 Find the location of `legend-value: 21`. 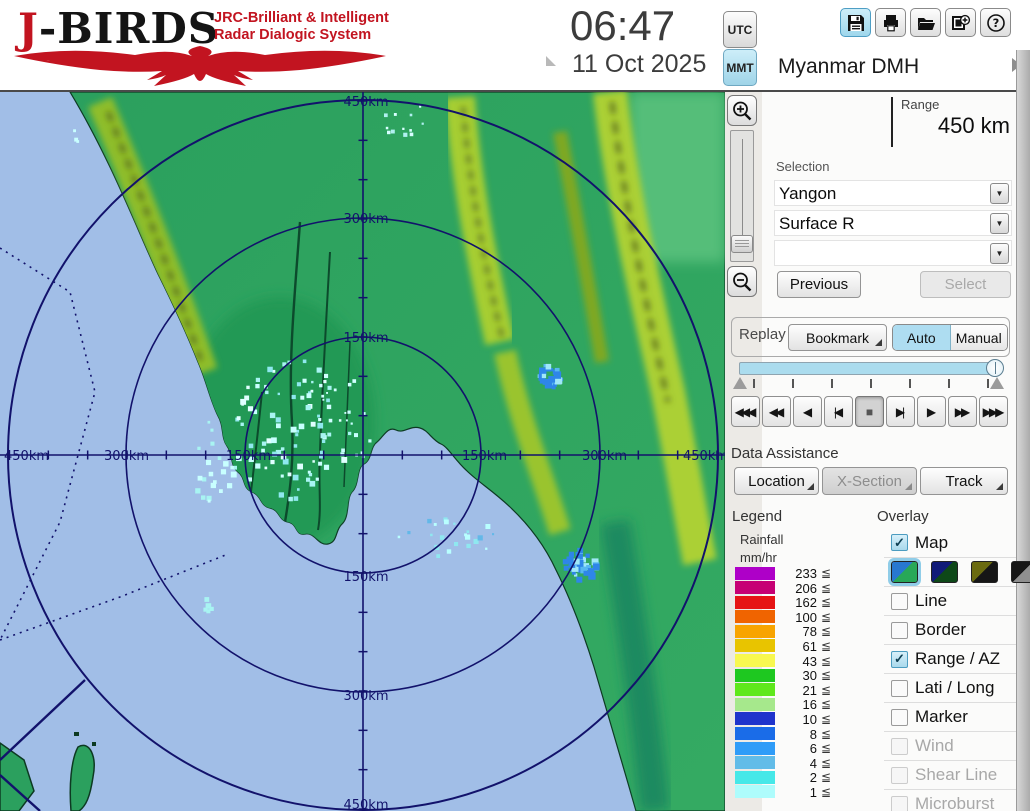

legend-value: 21 is located at coordinates (809, 690).